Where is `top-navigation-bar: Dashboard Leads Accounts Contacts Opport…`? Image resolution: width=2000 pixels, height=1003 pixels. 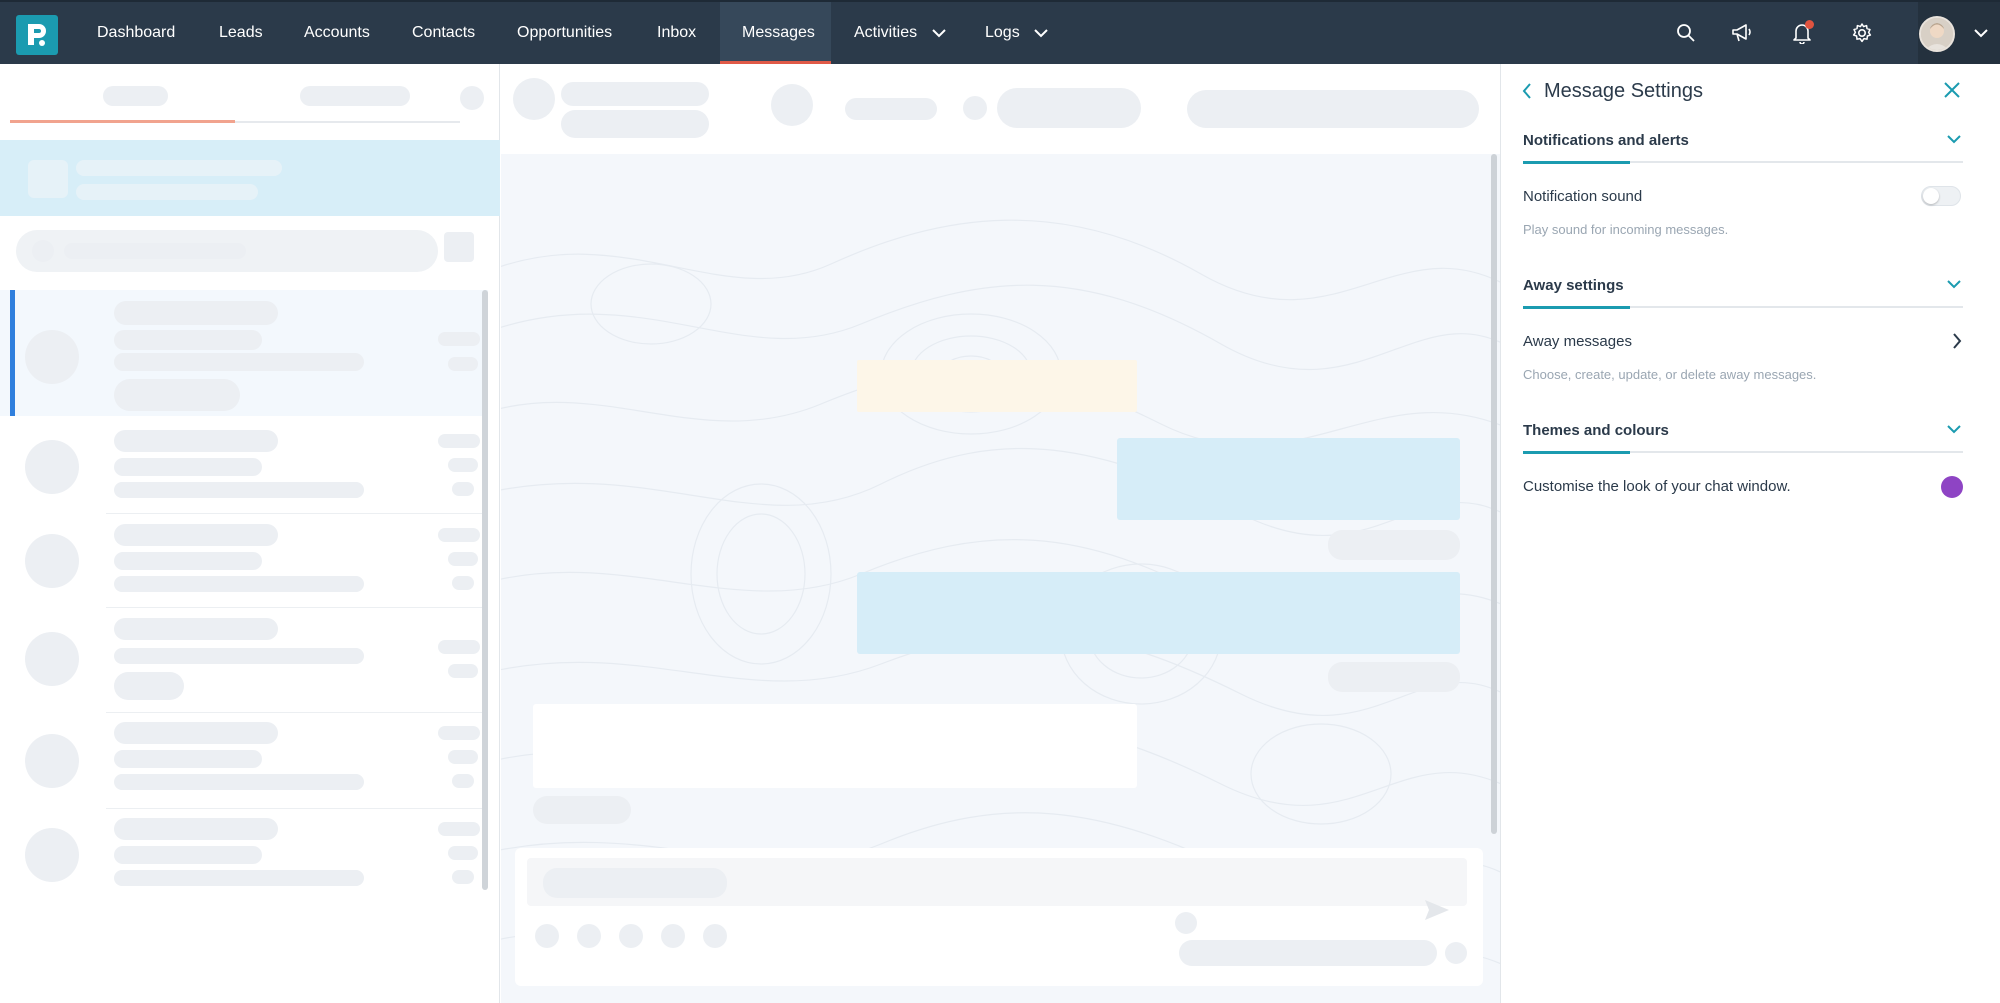 top-navigation-bar: Dashboard Leads Accounts Contacts Opport… is located at coordinates (1000, 32).